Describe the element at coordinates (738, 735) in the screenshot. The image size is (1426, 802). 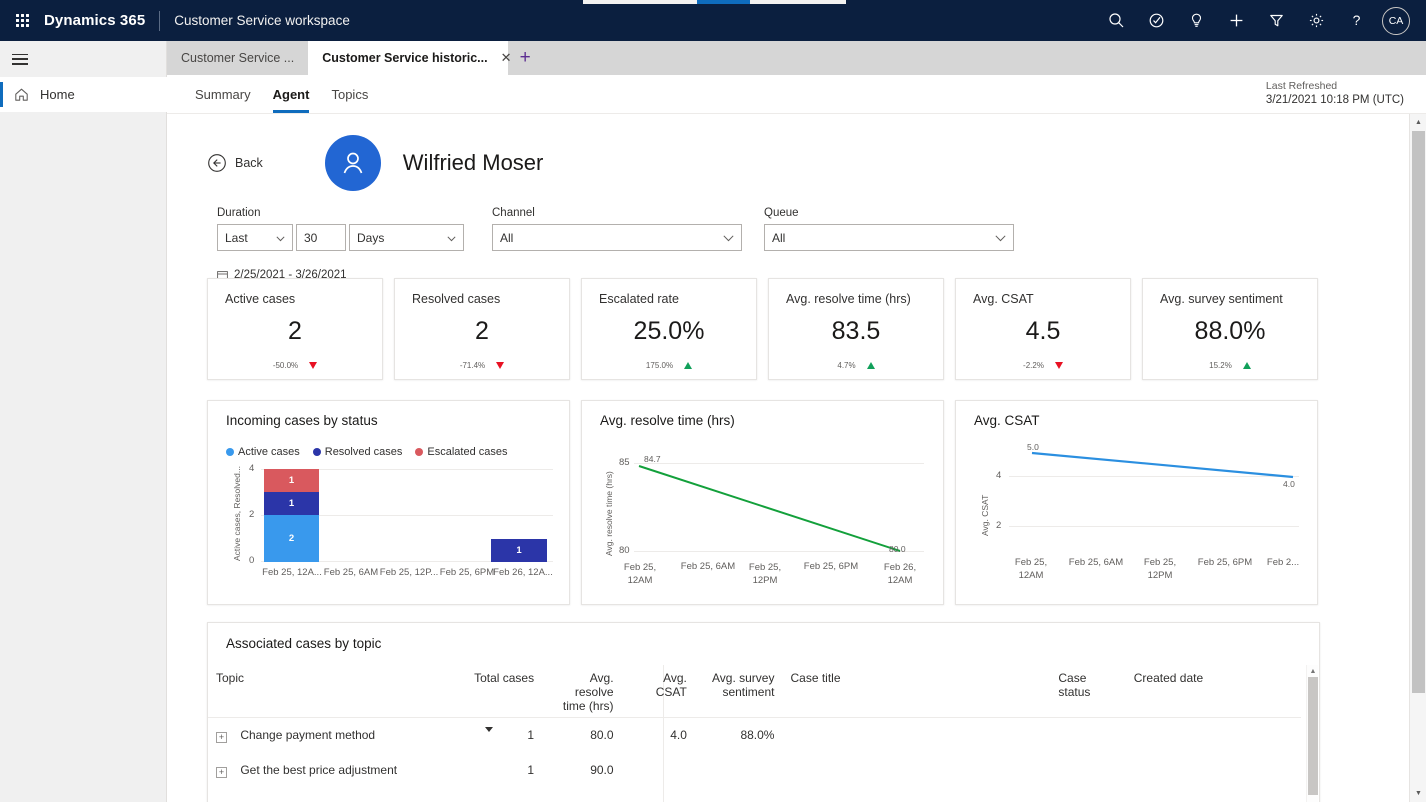
I see `cell-avg-survey-sentiment: 88.0%` at that location.